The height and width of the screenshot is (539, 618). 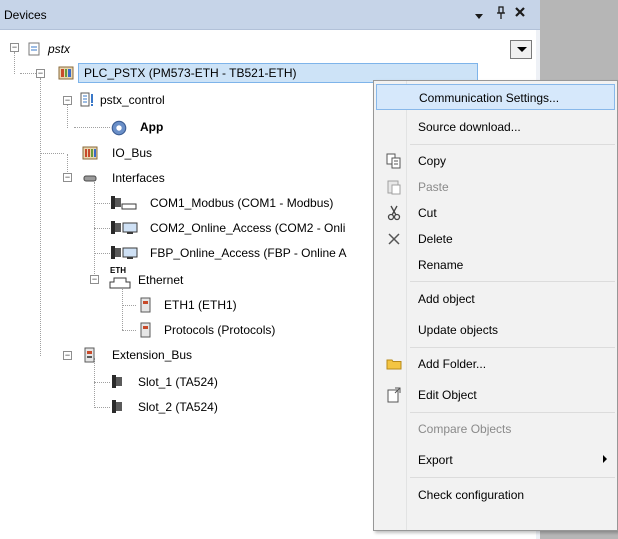 What do you see at coordinates (394, 364) in the screenshot?
I see `folder-icon` at bounding box center [394, 364].